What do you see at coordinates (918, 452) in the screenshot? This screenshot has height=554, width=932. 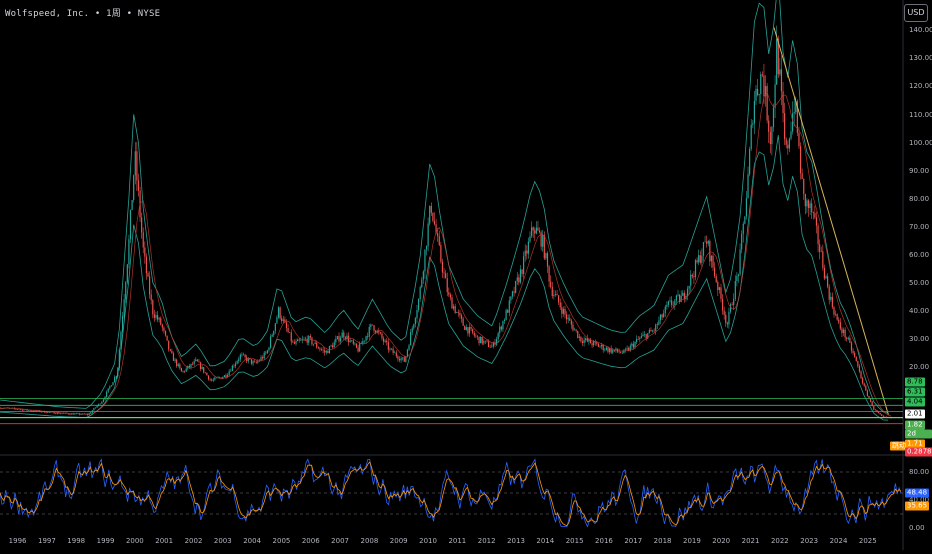 I see `level-price-badge: 0.2878` at bounding box center [918, 452].